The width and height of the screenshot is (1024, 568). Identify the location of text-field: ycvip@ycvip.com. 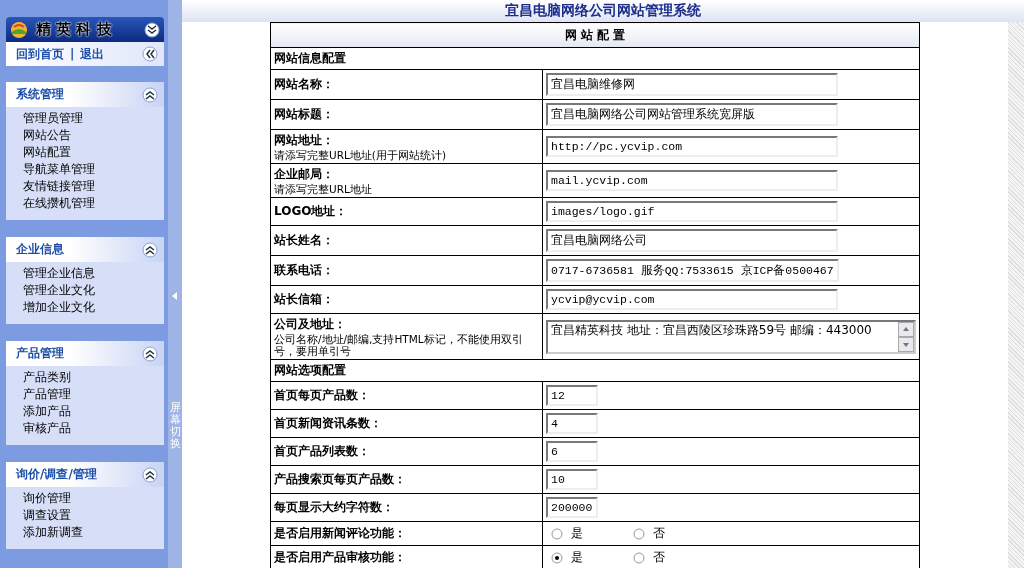
(692, 299).